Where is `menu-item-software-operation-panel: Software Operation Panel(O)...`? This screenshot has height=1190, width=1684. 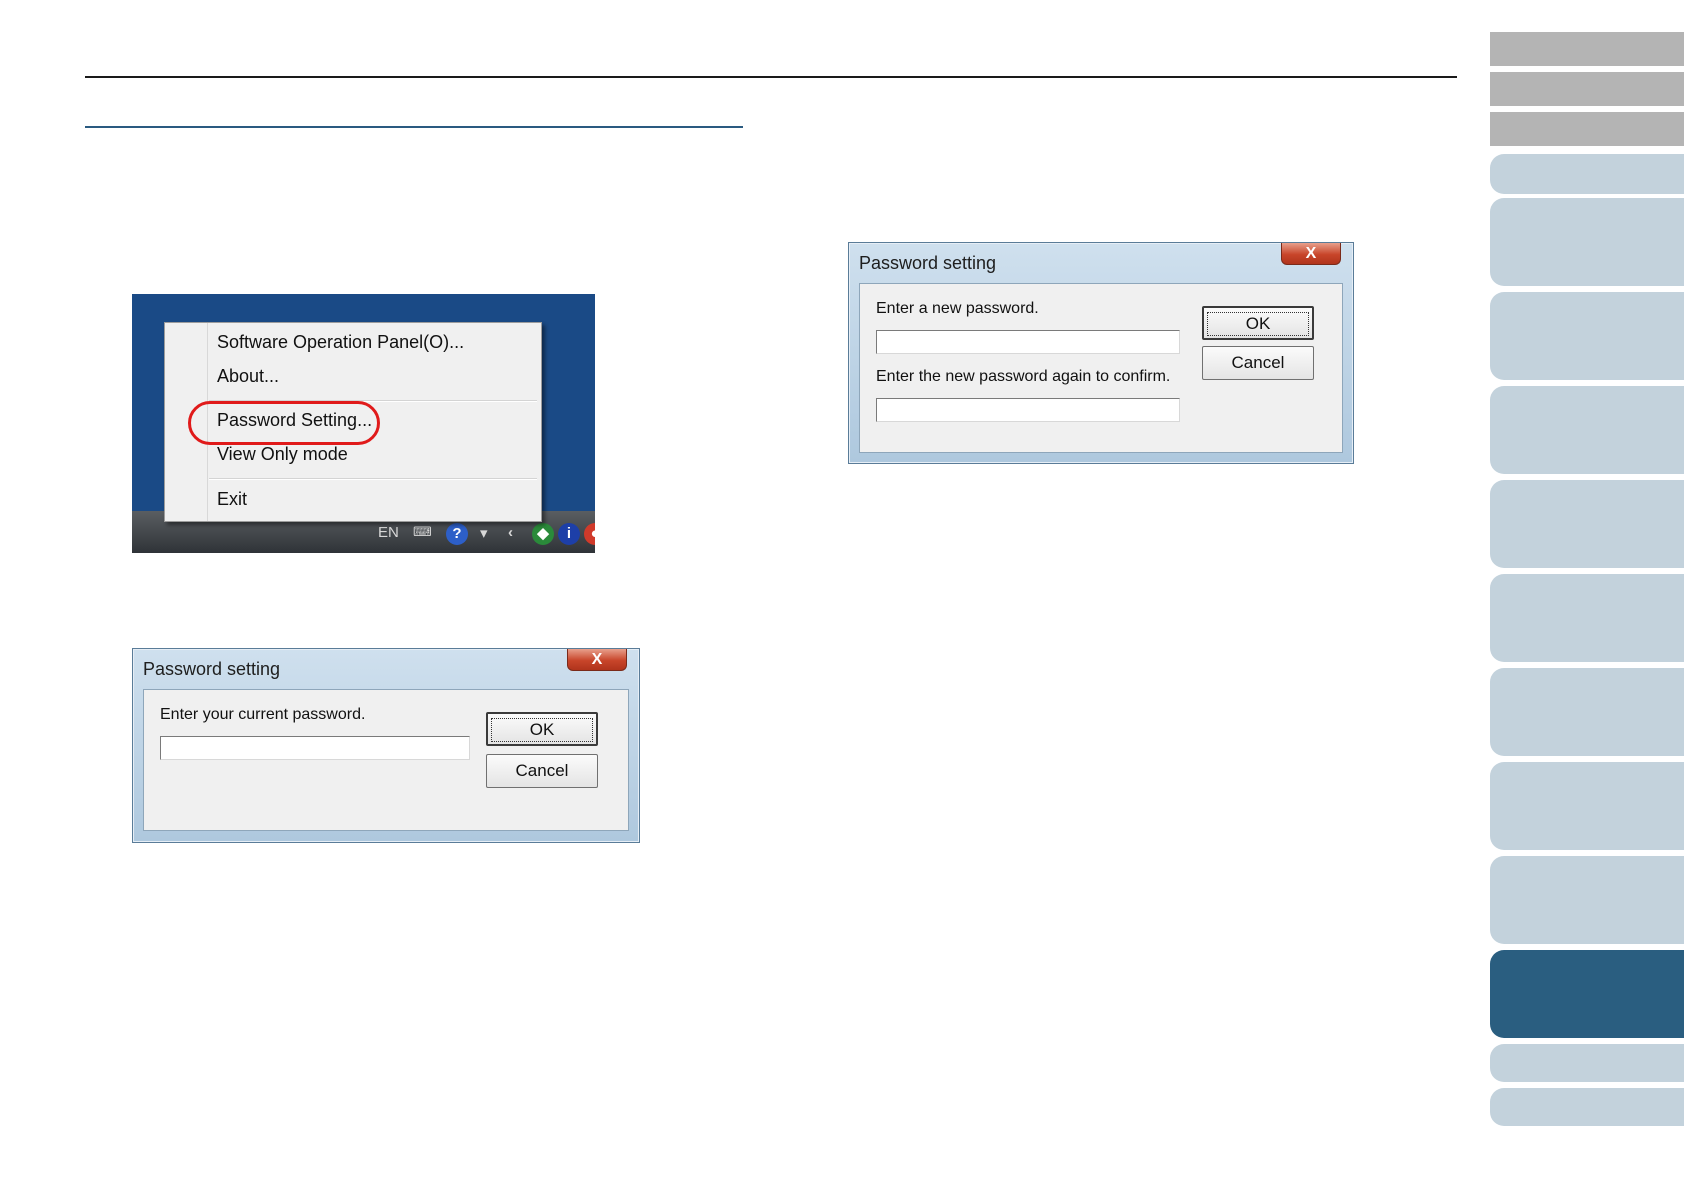 menu-item-software-operation-panel: Software Operation Panel(O)... is located at coordinates (340, 342).